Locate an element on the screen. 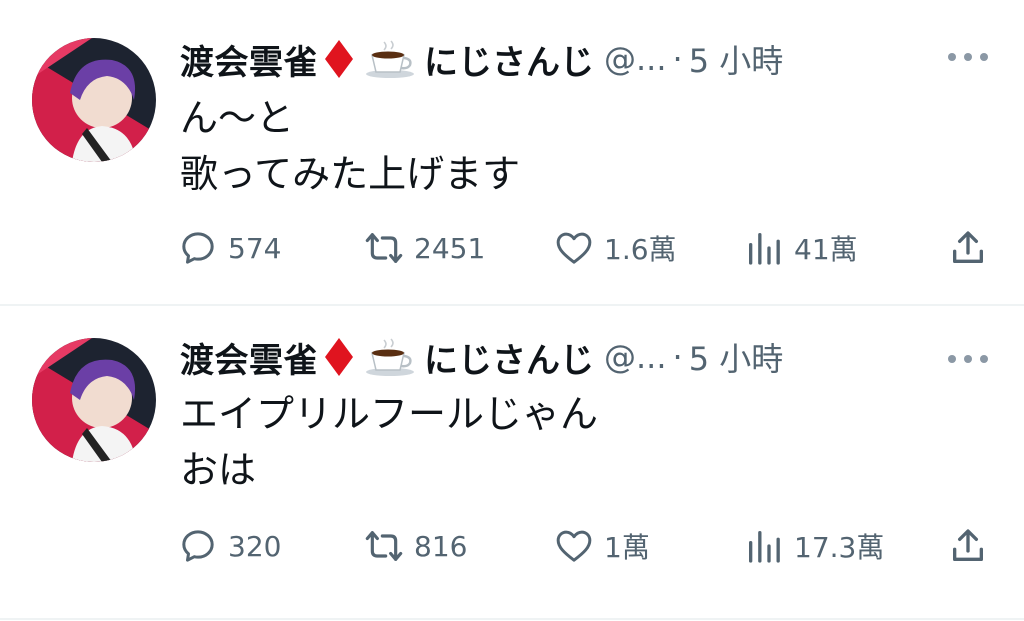 Image resolution: width=1024 pixels, height=621 pixels. tweet-text-line: おは is located at coordinates (218, 470).